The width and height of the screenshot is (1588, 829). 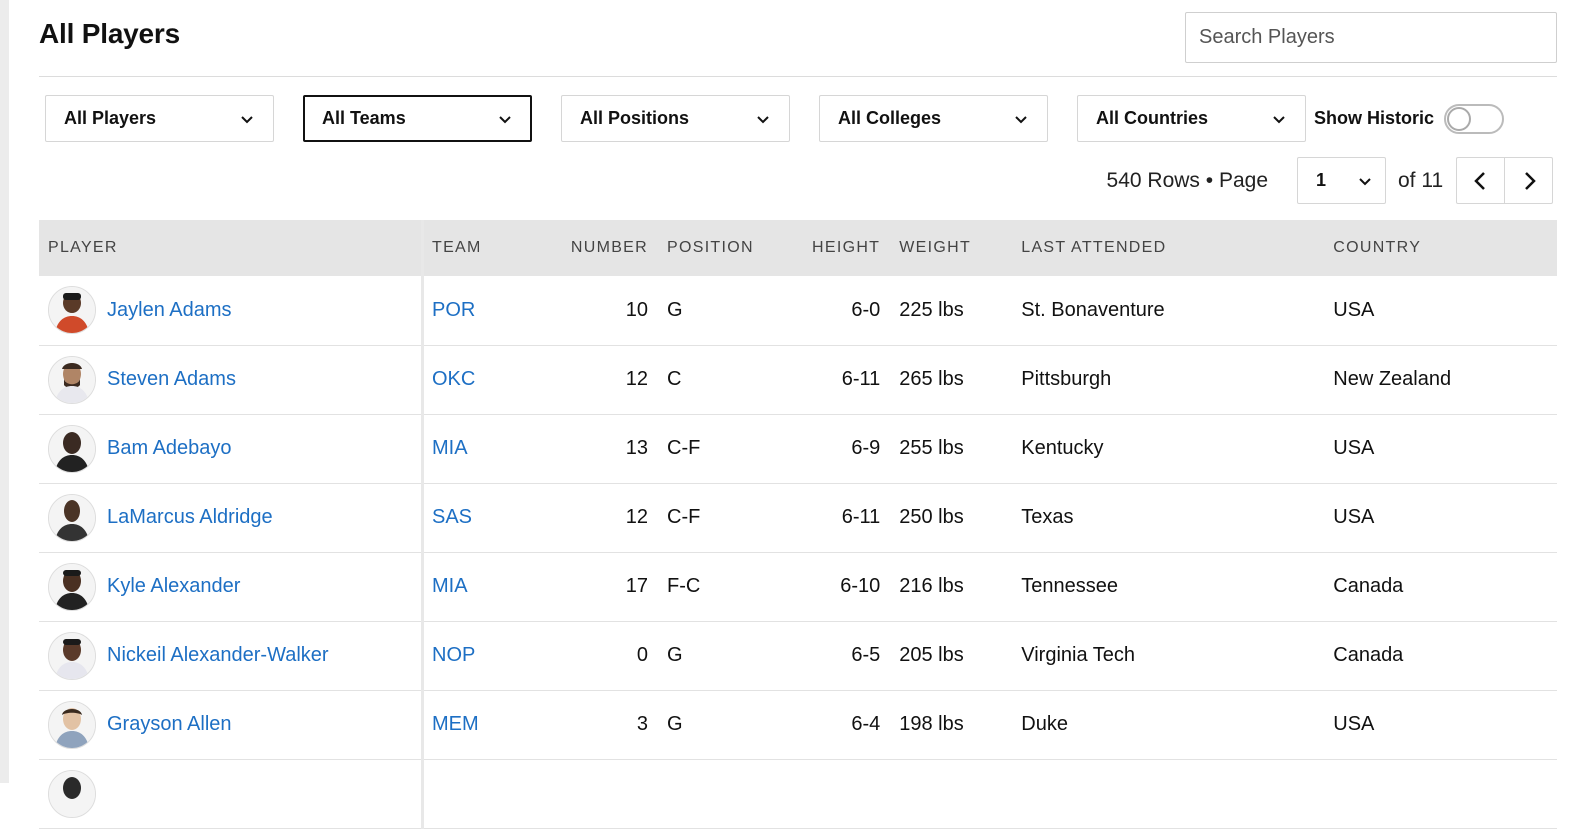 What do you see at coordinates (866, 724) in the screenshot?
I see `height-cell: 6-4` at bounding box center [866, 724].